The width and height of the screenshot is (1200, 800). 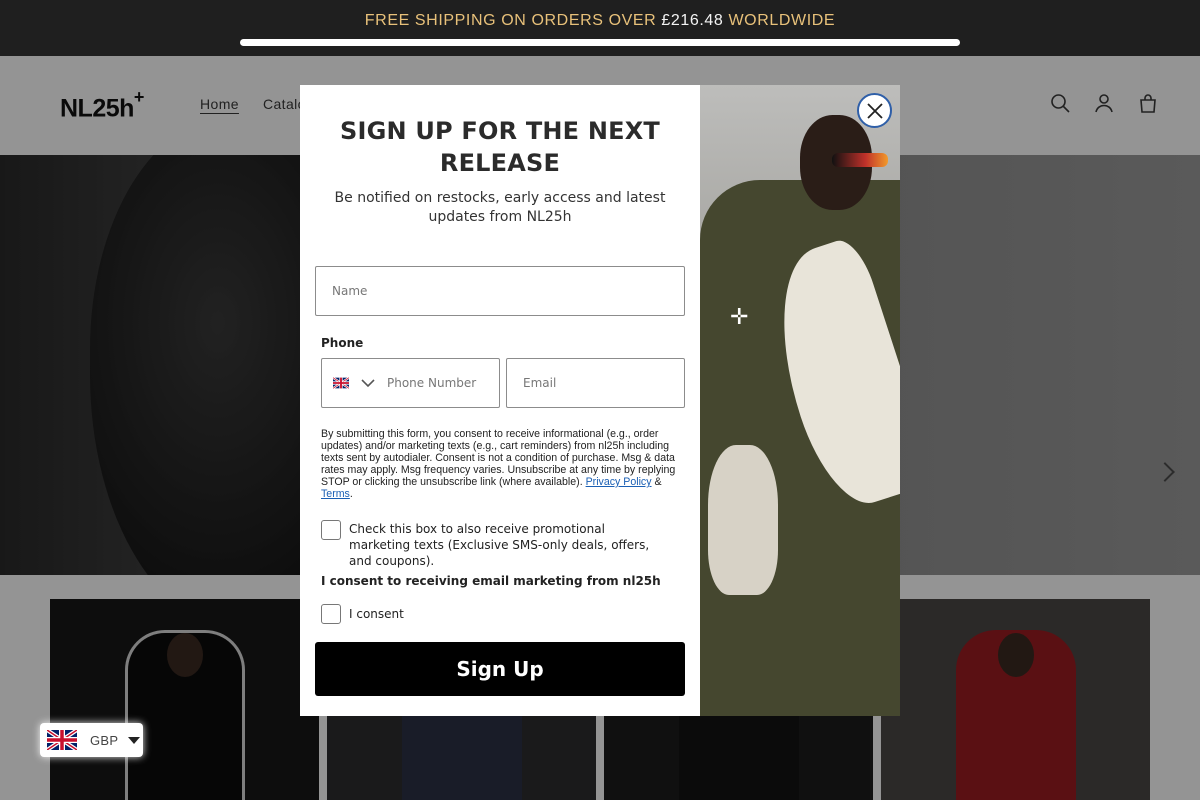 I want to click on email-field: Email, so click(x=595, y=383).